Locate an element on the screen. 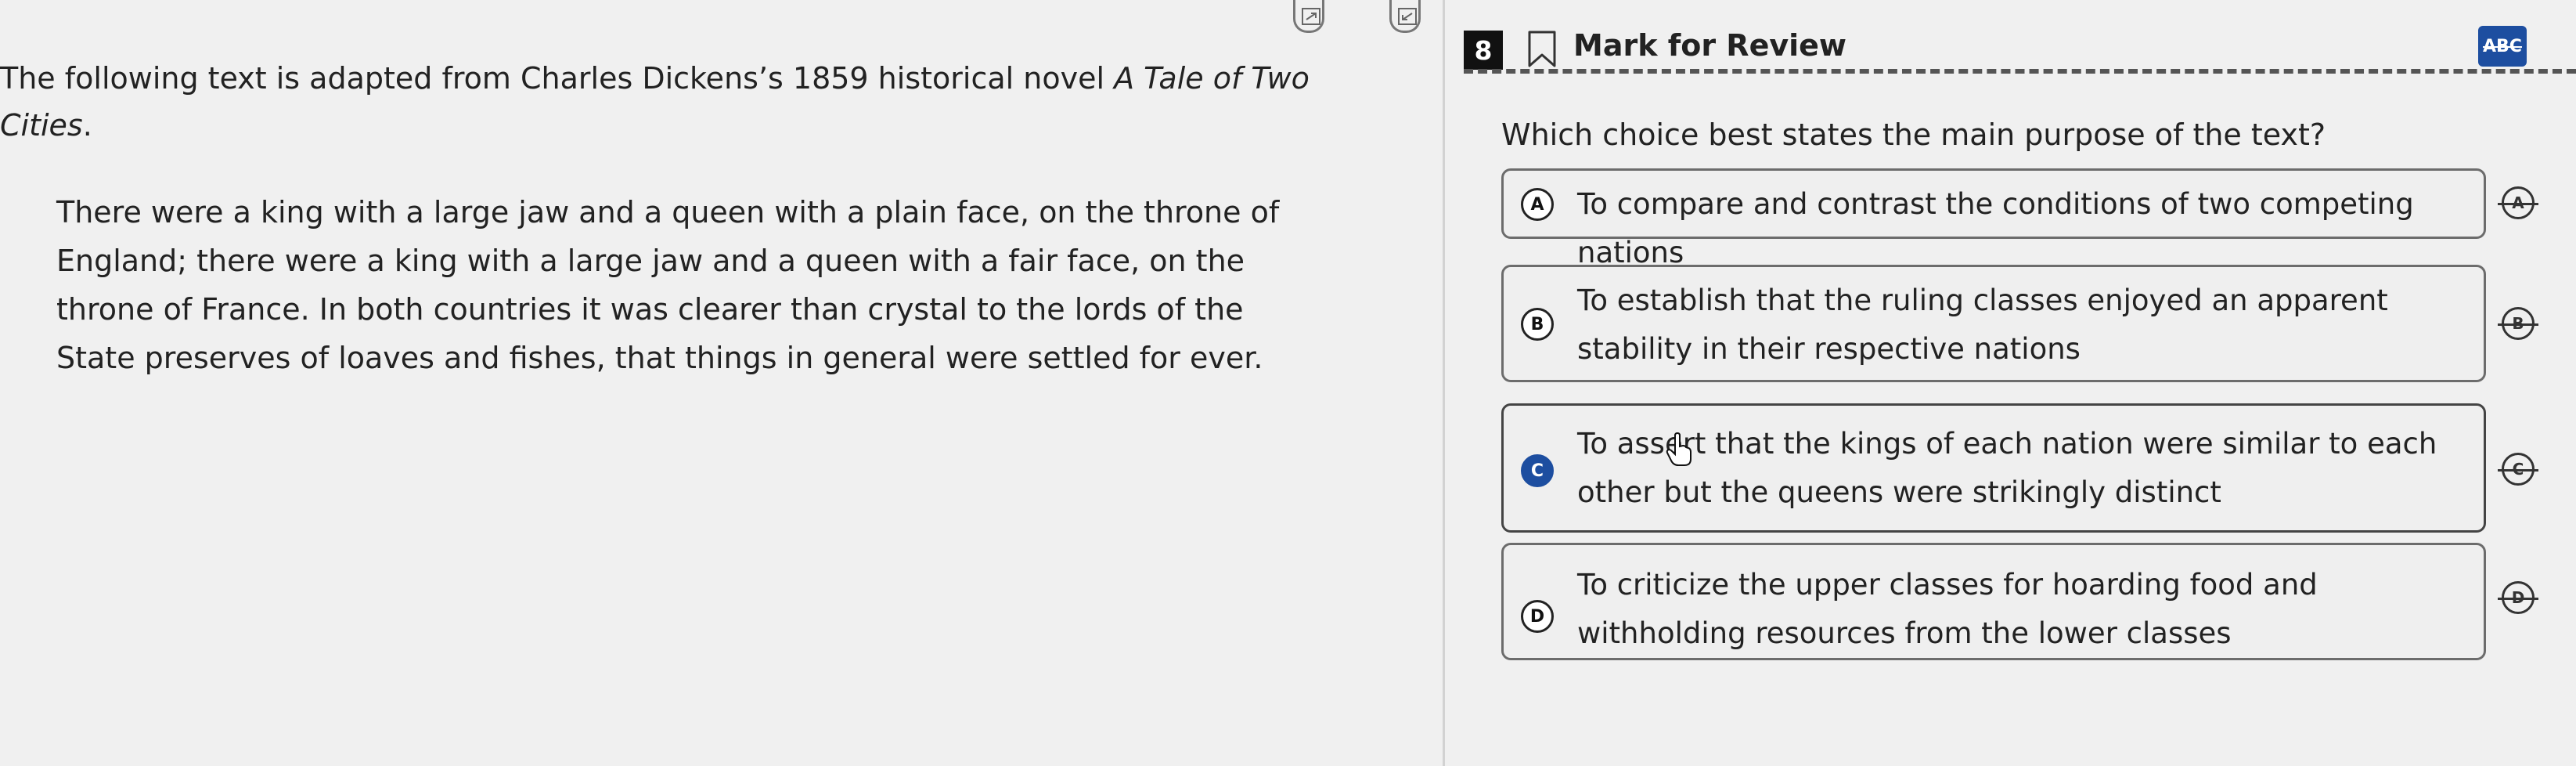 The width and height of the screenshot is (2576, 766). collapse-icon is located at coordinates (1405, 16).